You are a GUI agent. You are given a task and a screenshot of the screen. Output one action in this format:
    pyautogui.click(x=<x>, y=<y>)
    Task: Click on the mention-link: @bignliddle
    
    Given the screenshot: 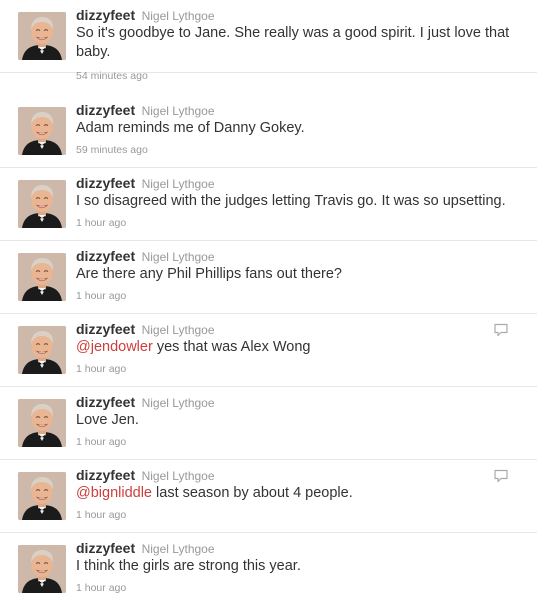 What is the action you would take?
    pyautogui.click(x=114, y=493)
    